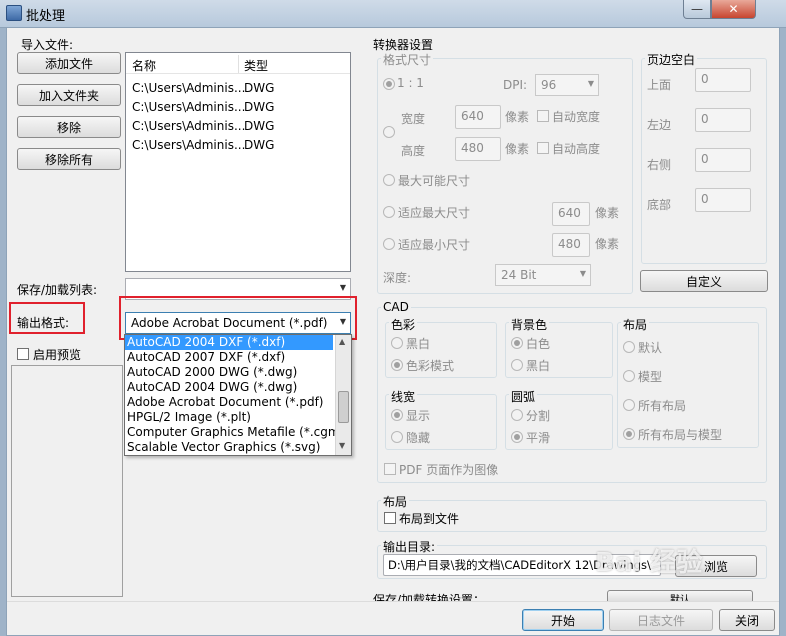 The width and height of the screenshot is (786, 636). What do you see at coordinates (629, 376) in the screenshot?
I see `layout-model-radio` at bounding box center [629, 376].